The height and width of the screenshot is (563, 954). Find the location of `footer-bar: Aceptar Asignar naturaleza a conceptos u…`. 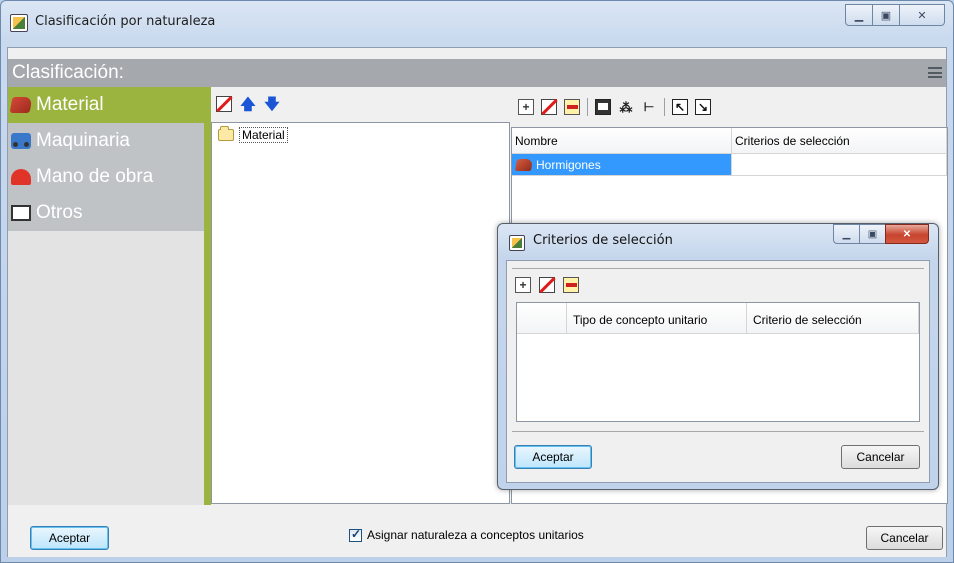

footer-bar: Aceptar Asignar naturaleza a conceptos u… is located at coordinates (477, 531).